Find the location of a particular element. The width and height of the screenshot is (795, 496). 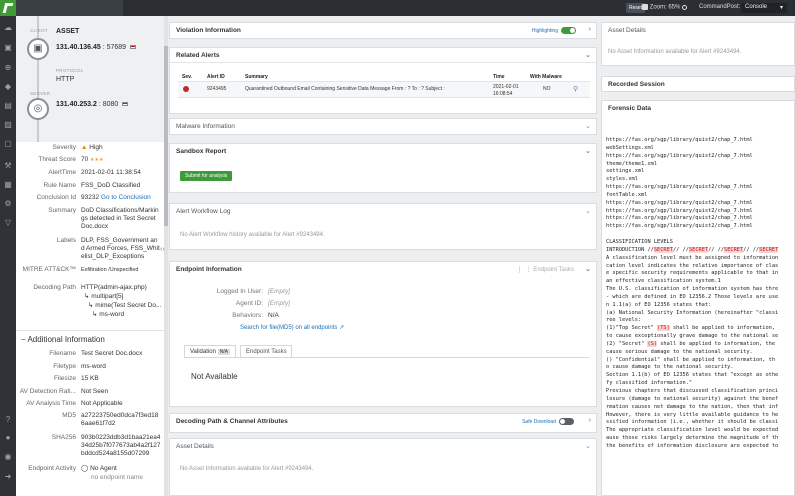

alert-time-value: 2021-02-01 11:38:54 is located at coordinates (111, 172).